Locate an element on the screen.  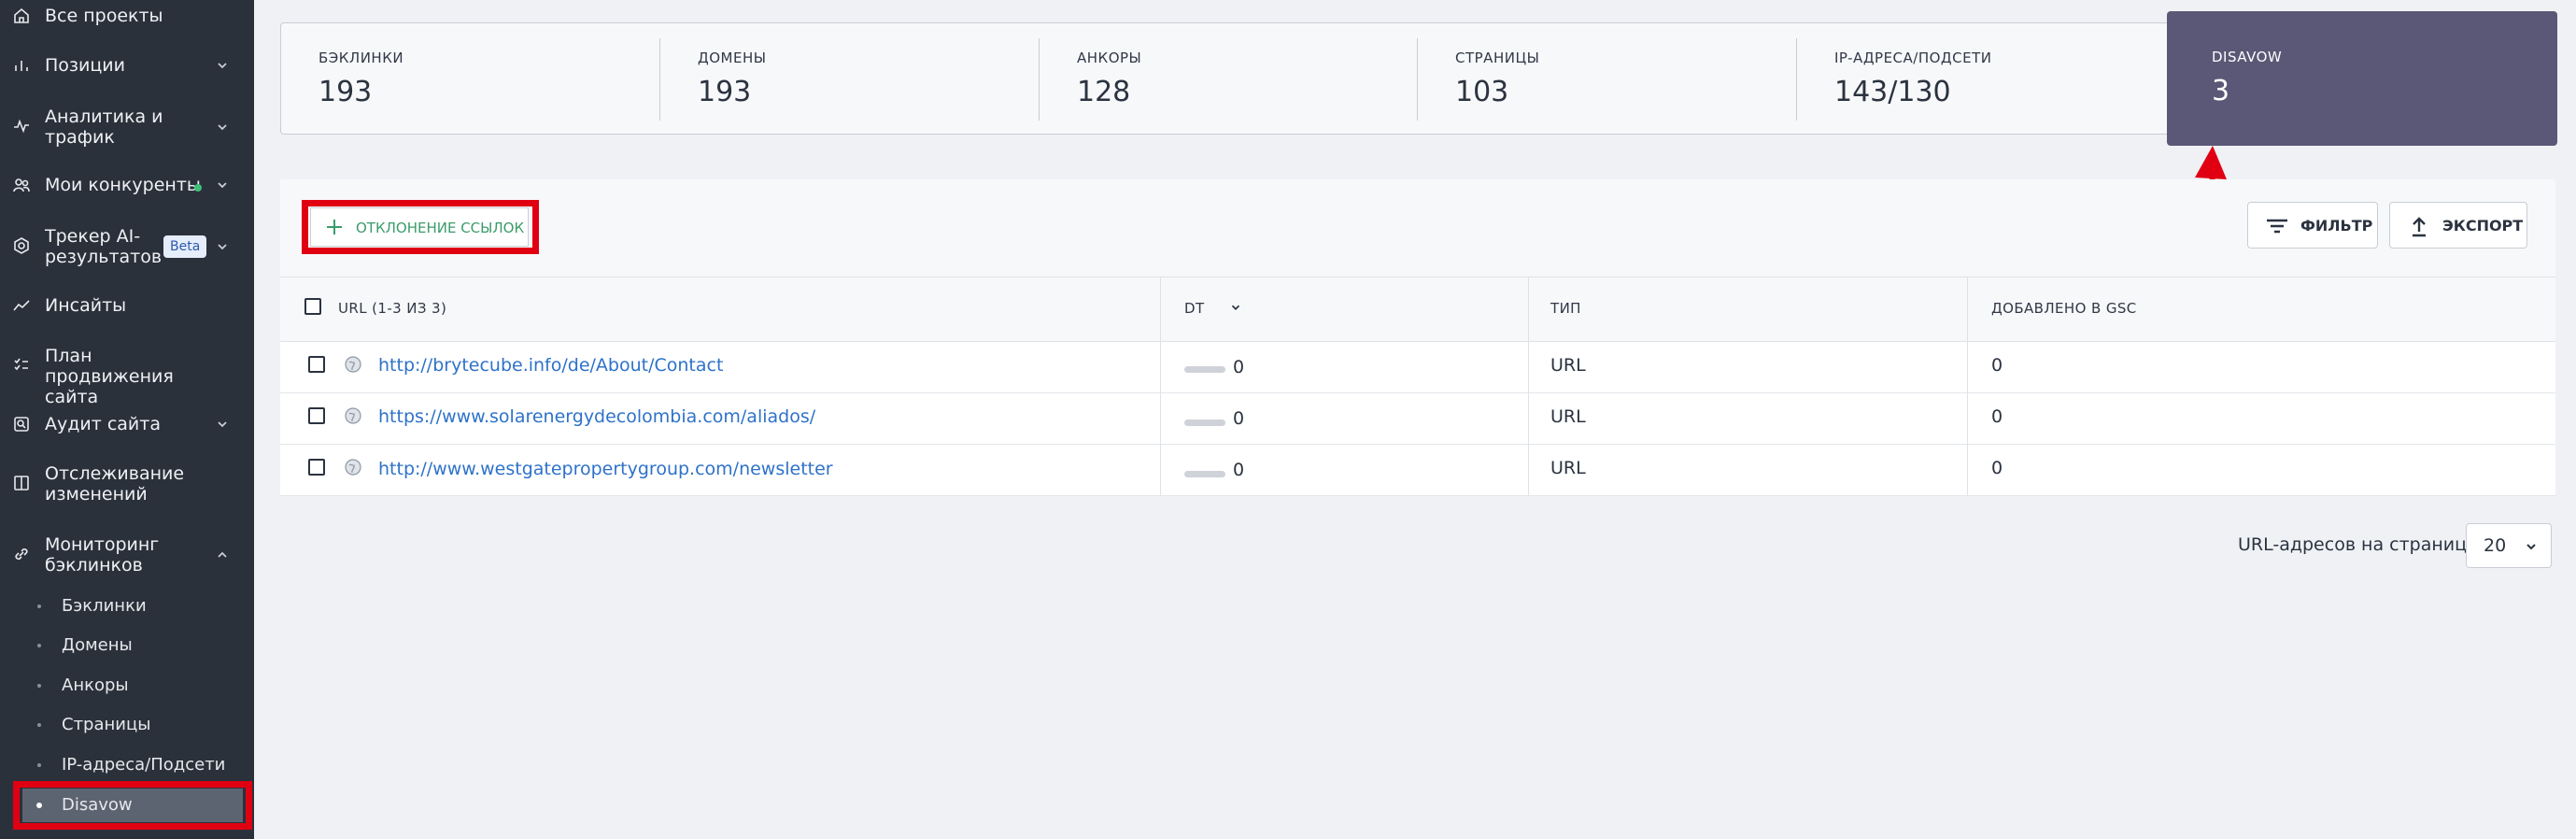
subnav-backlinks: Бэклинки is located at coordinates (127, 606).